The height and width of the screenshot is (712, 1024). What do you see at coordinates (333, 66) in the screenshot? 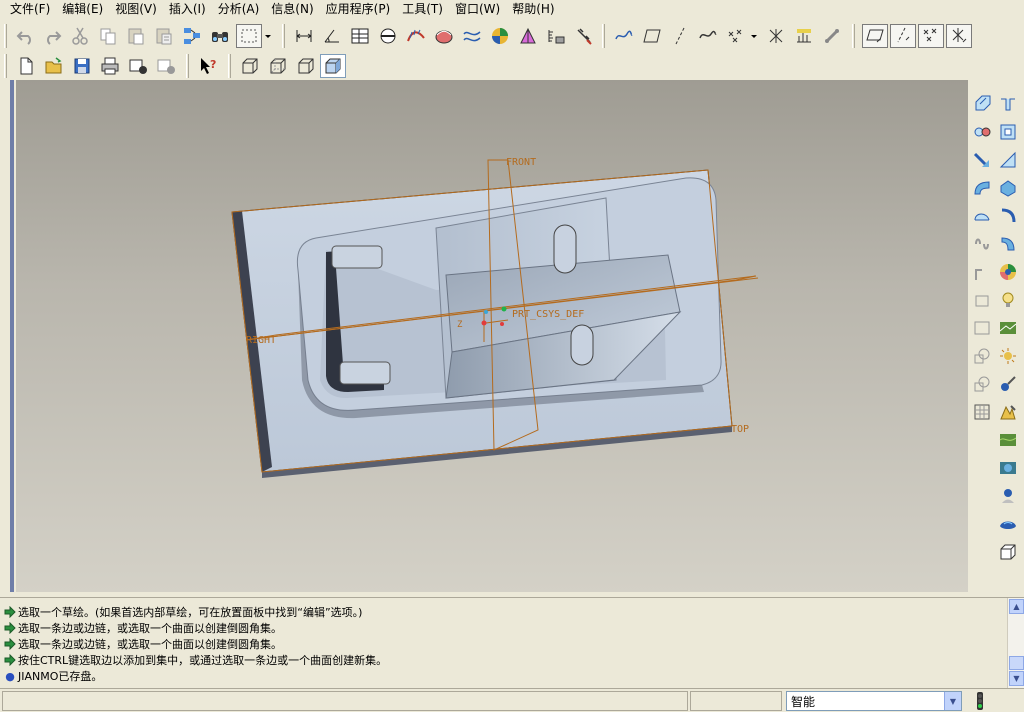
I see `shading-icon` at bounding box center [333, 66].